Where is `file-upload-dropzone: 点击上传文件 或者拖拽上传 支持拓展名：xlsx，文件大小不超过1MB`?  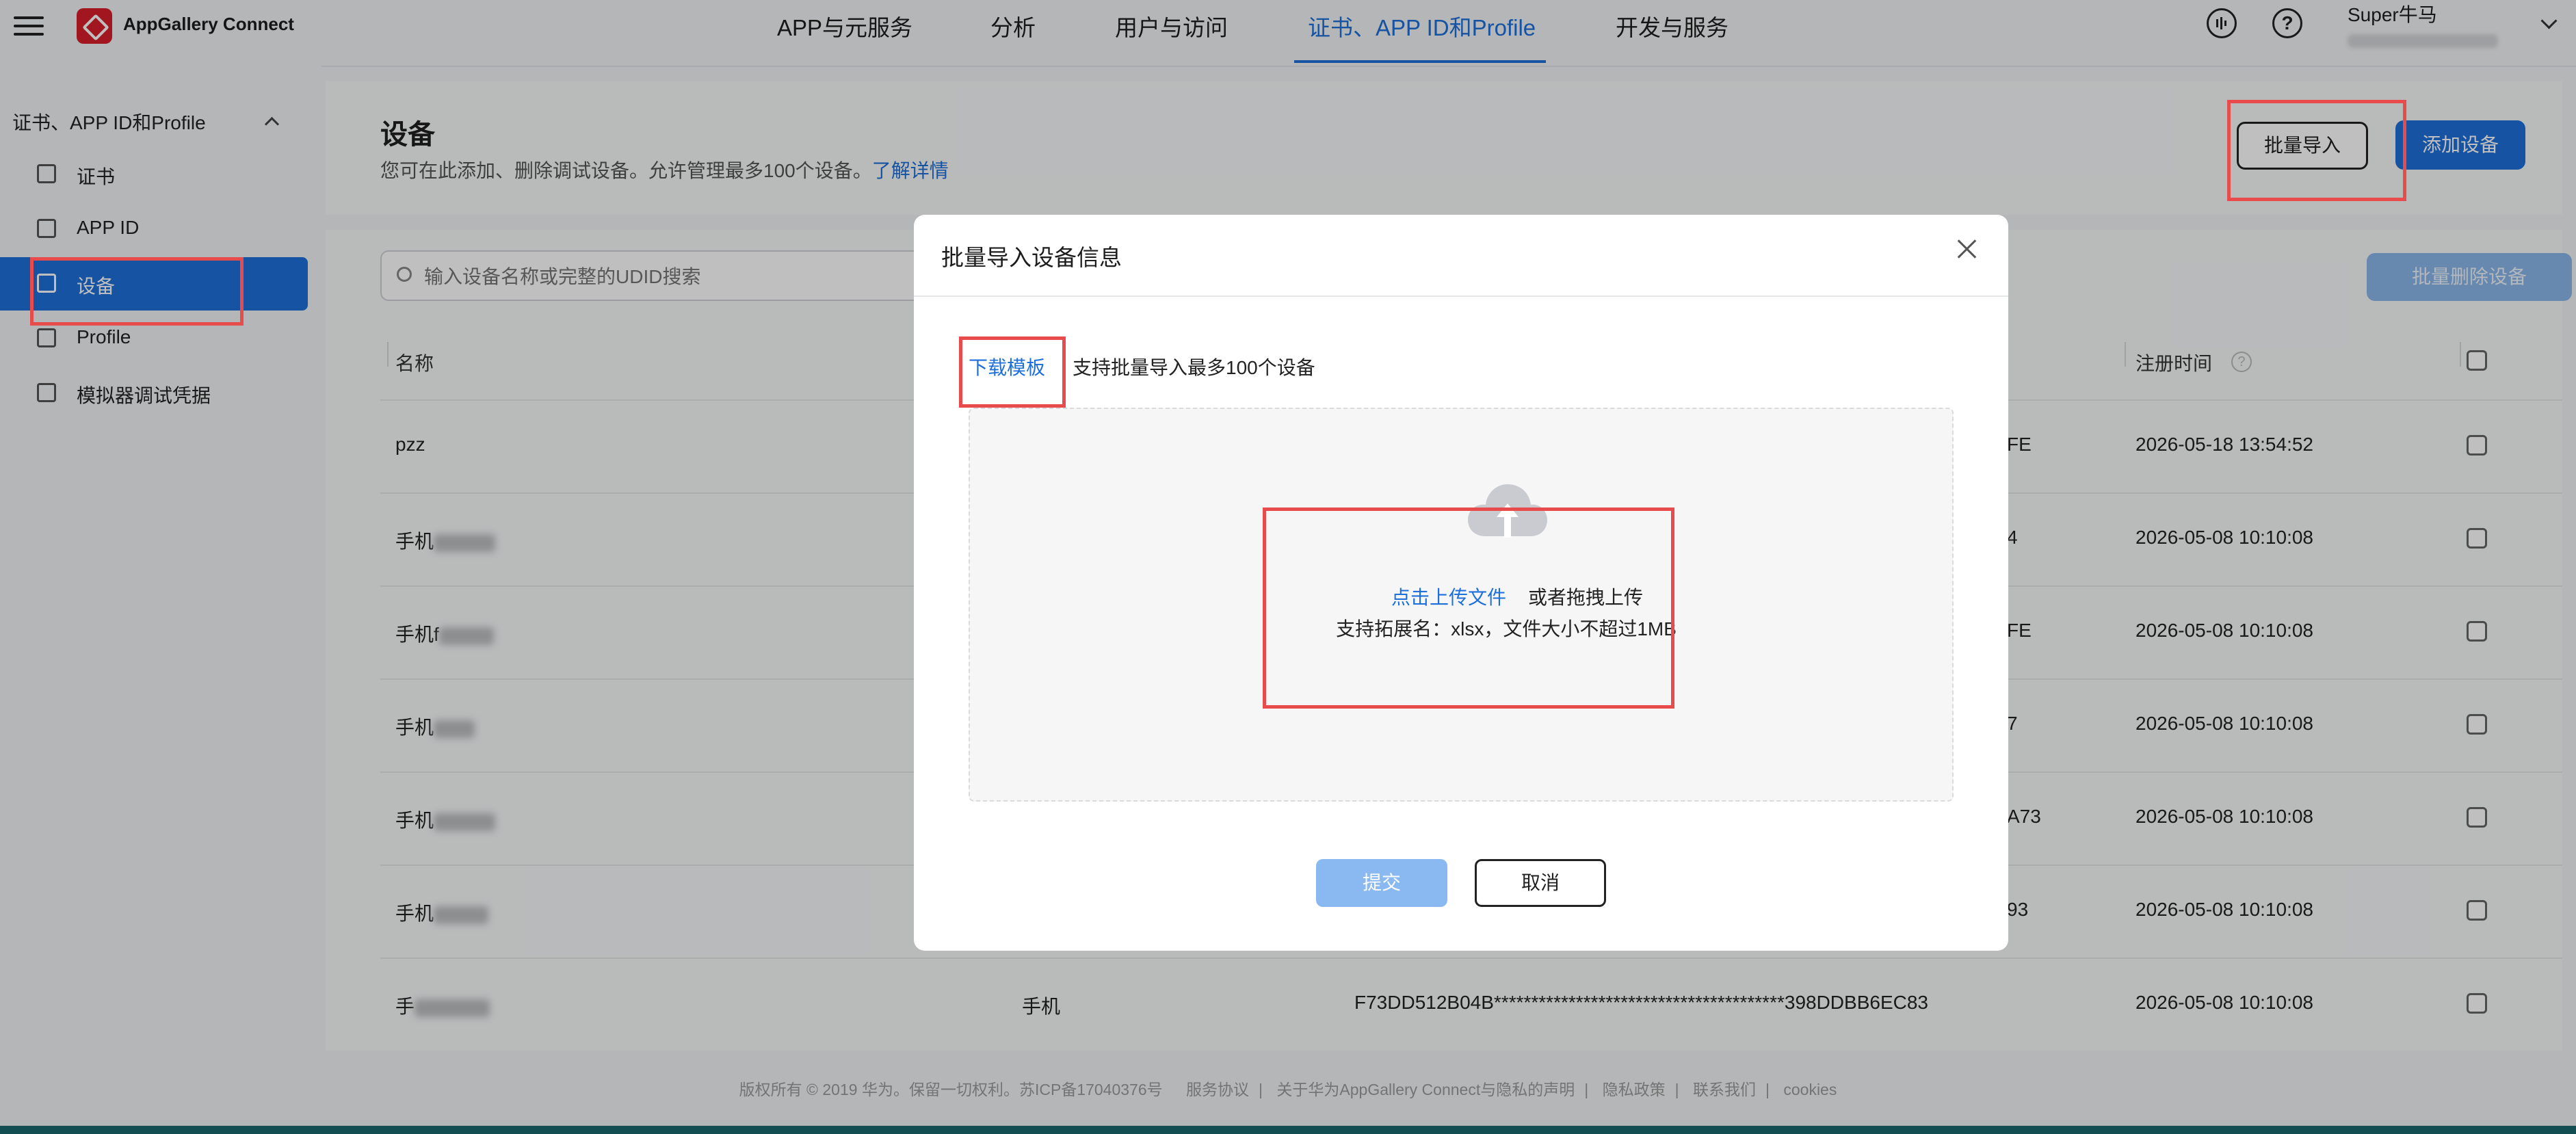
file-upload-dropzone: 点击上传文件 或者拖拽上传 支持拓展名：xlsx，文件大小不超过1MB is located at coordinates (1461, 605).